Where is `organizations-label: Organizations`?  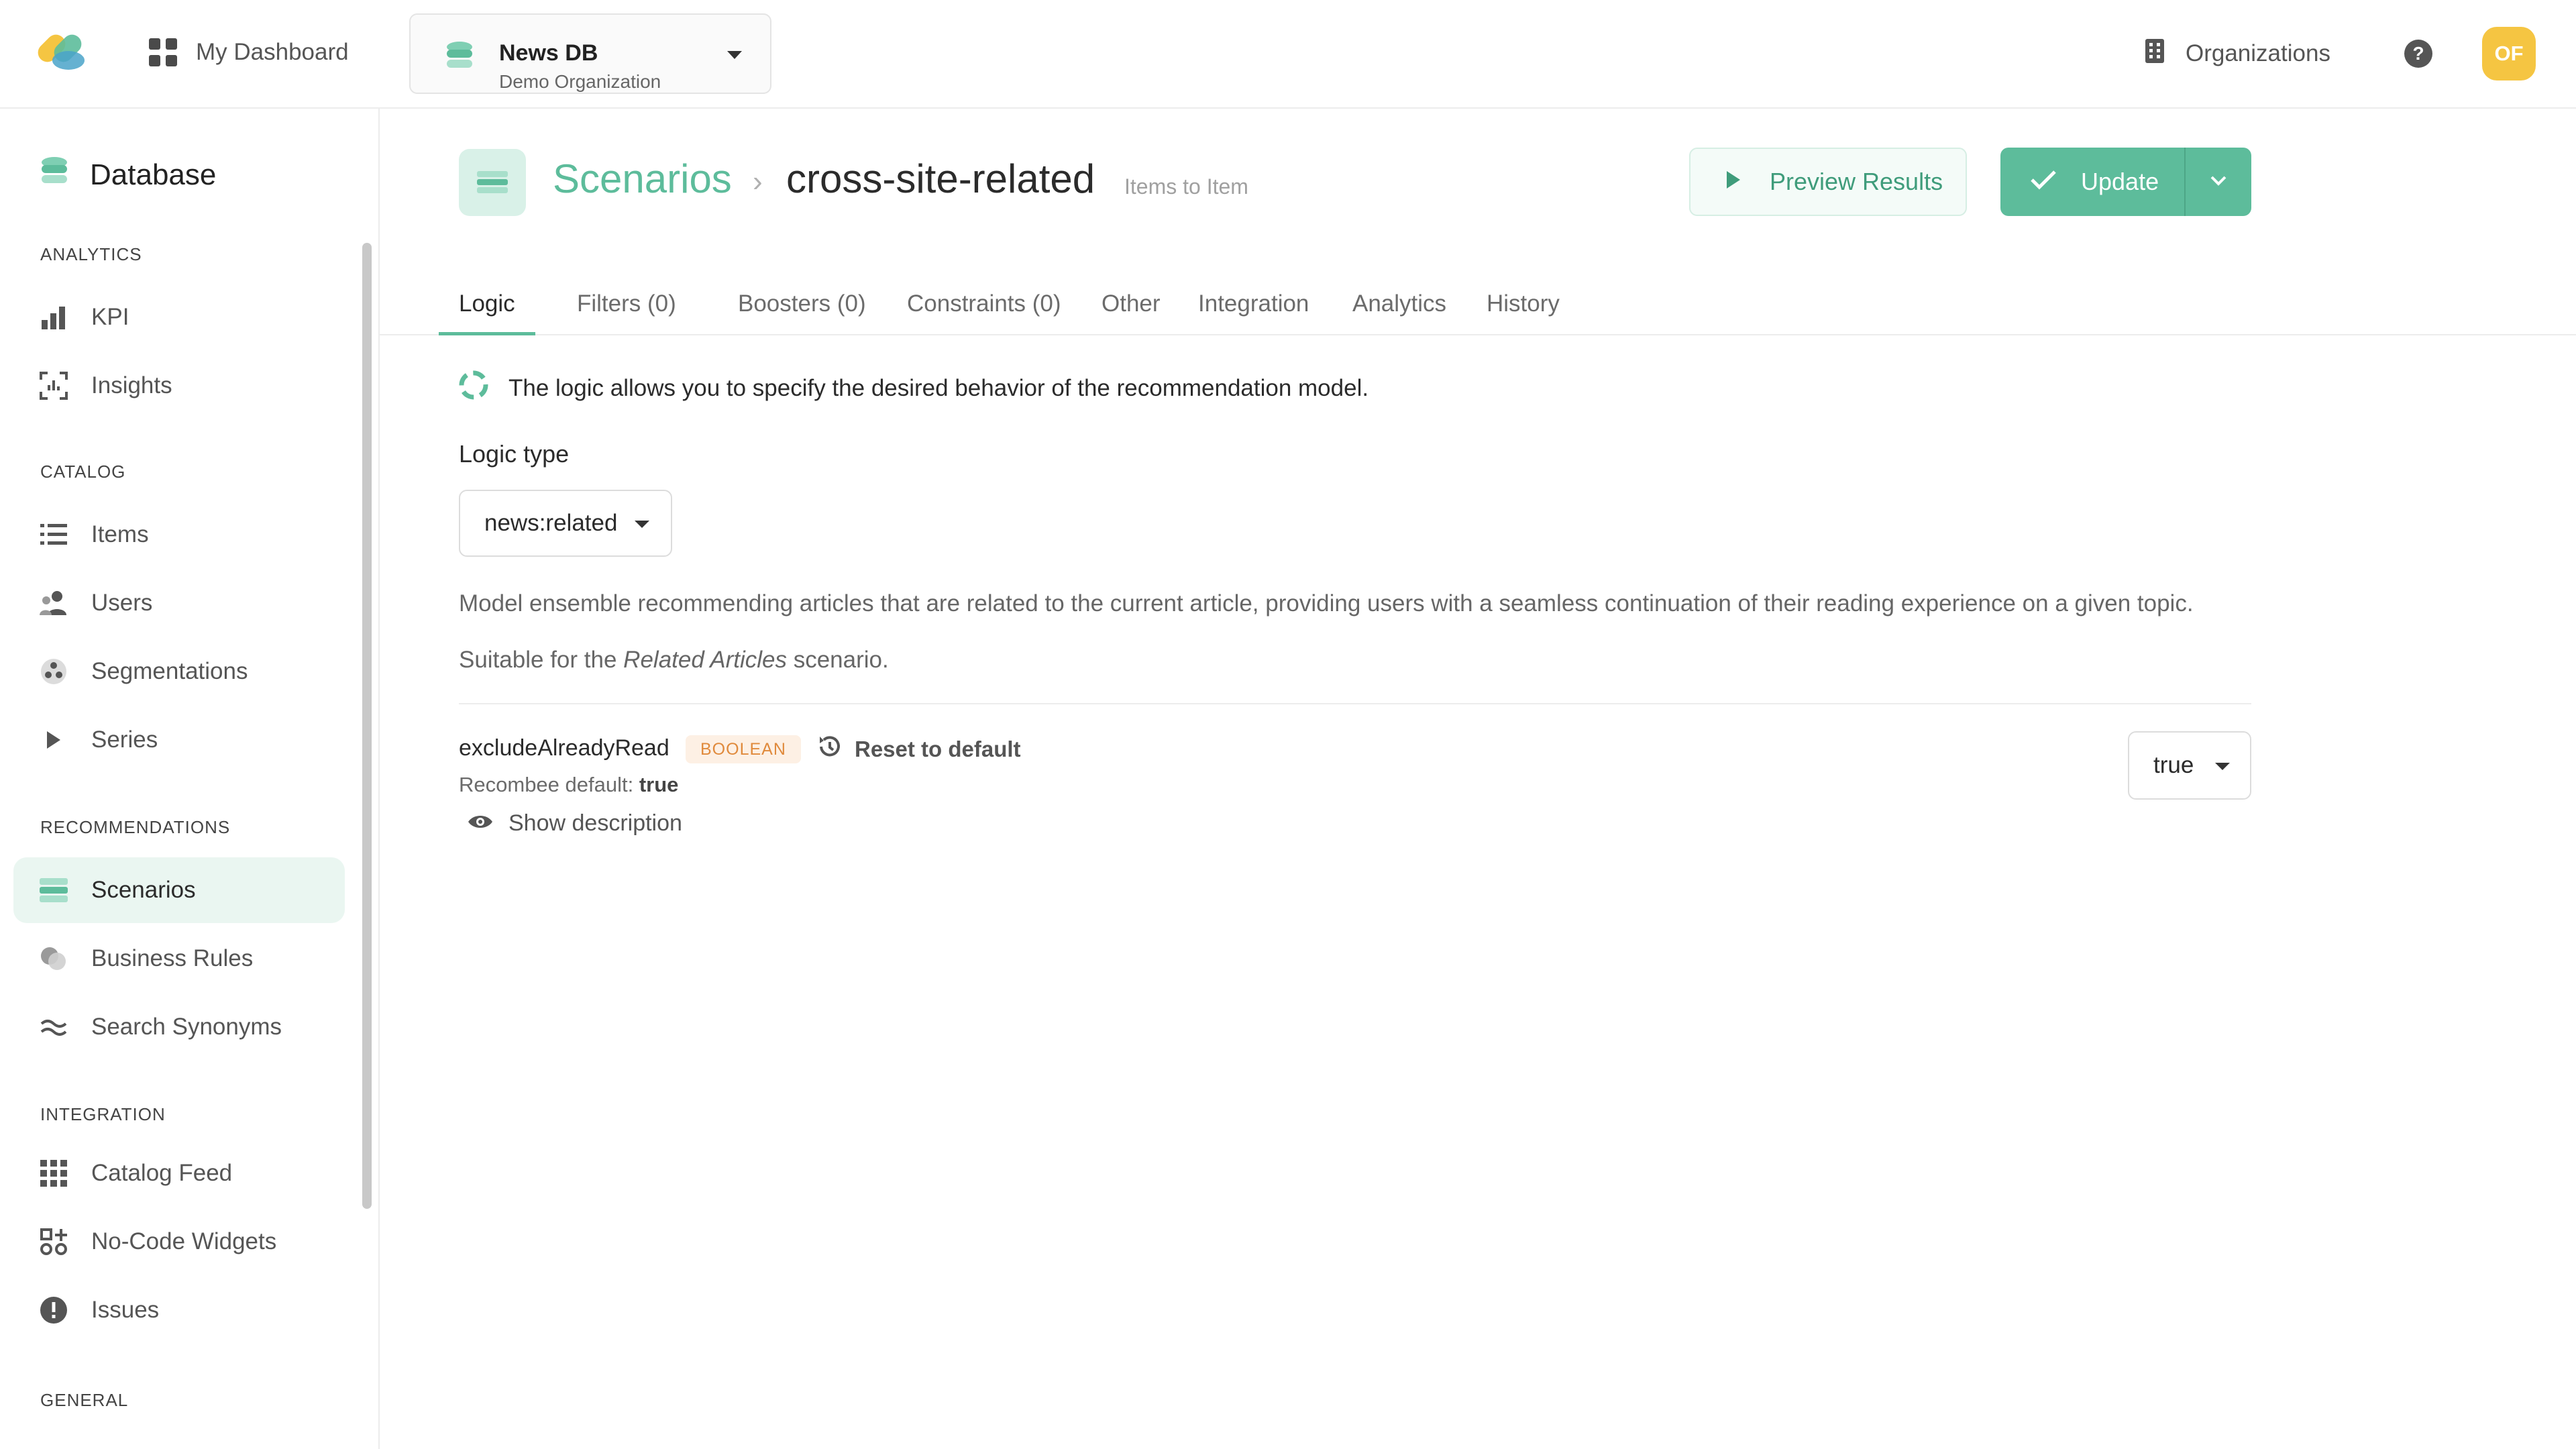 organizations-label: Organizations is located at coordinates (2258, 53).